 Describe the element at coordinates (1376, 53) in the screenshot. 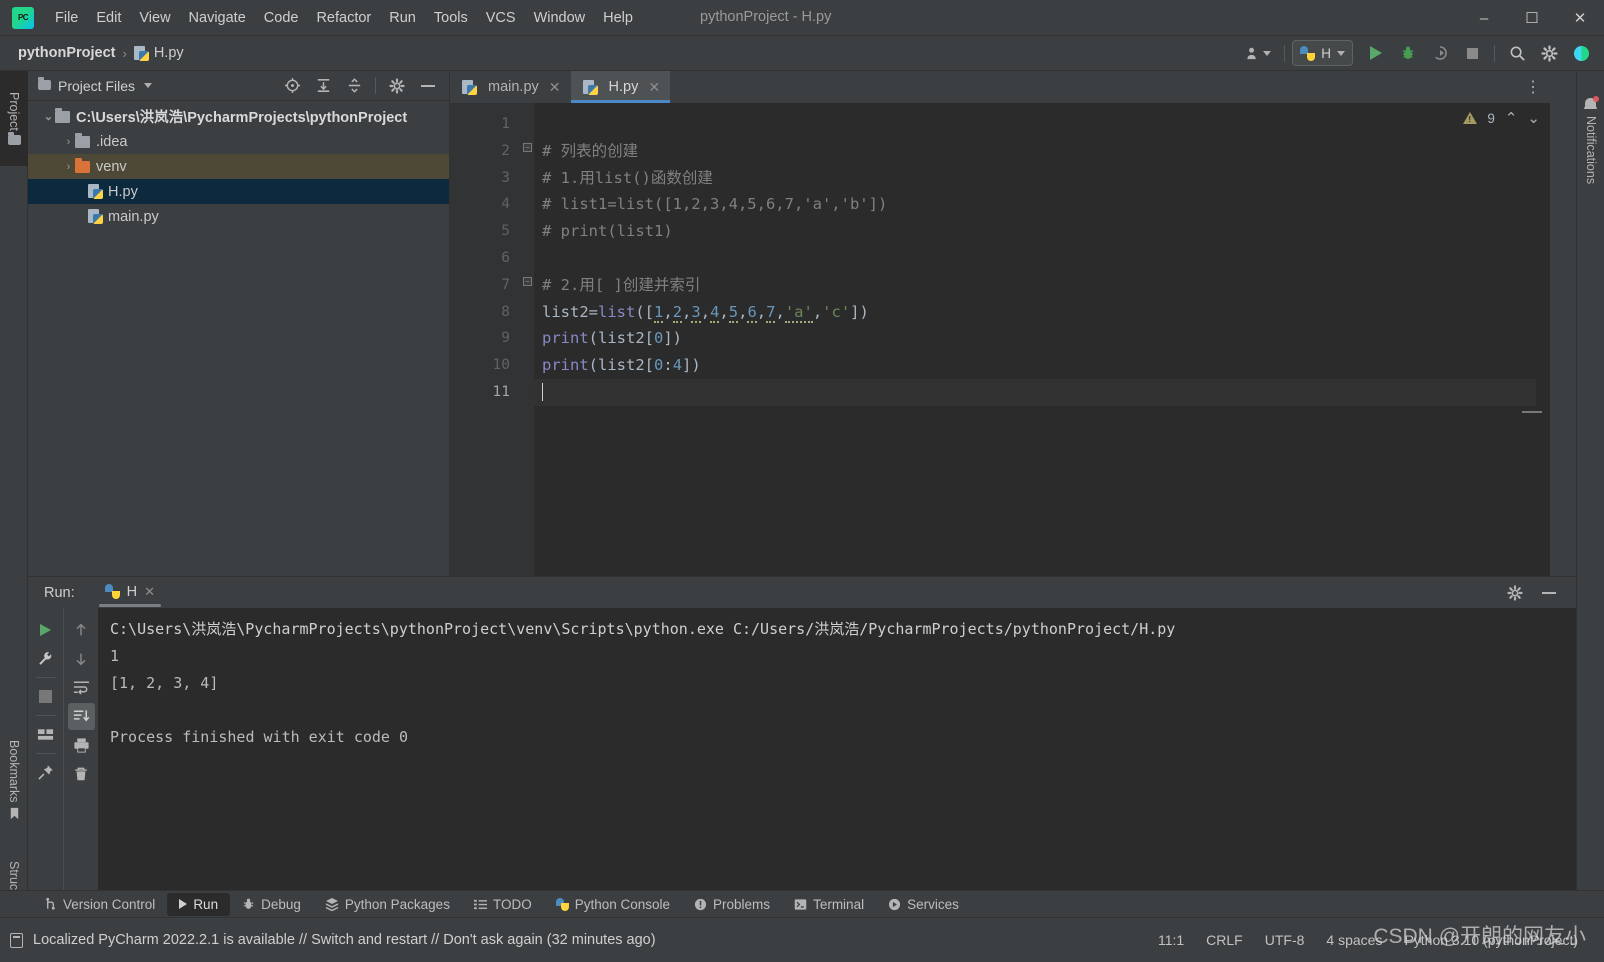

I see `run-button` at that location.